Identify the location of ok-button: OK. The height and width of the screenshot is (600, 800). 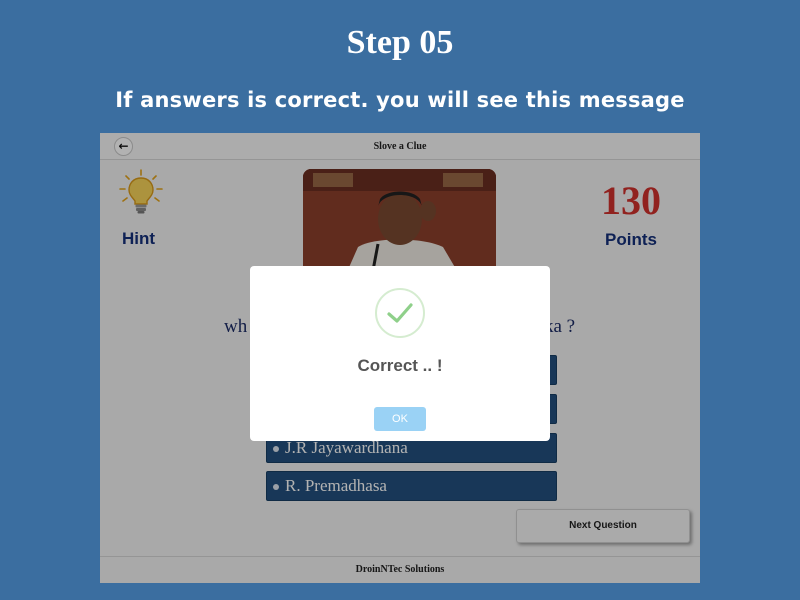
(400, 419).